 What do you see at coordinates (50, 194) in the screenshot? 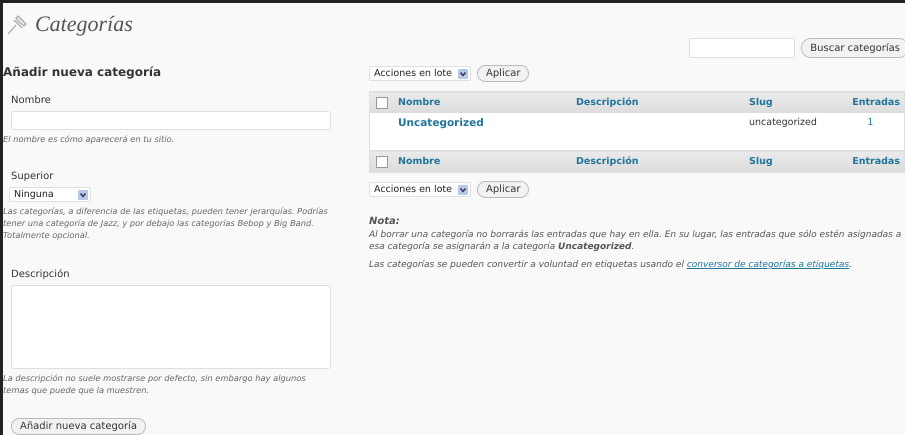
I see `dropdown: Ninguna` at bounding box center [50, 194].